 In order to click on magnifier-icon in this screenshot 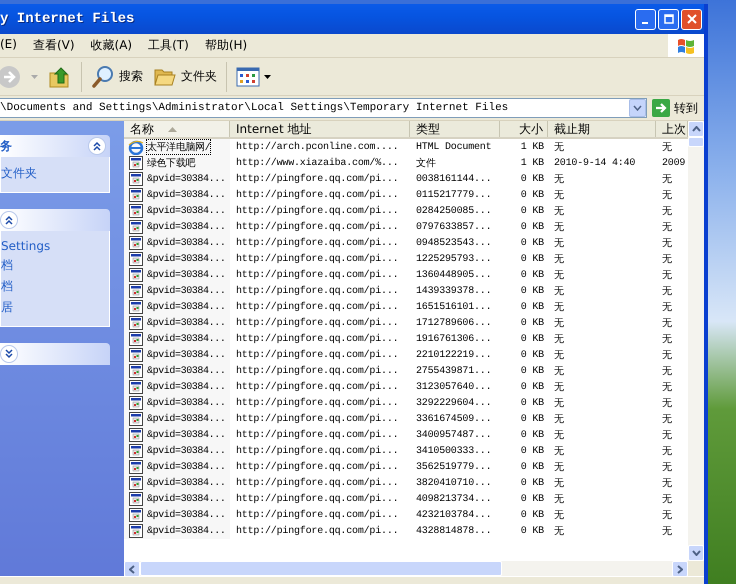, I will do `click(103, 76)`.